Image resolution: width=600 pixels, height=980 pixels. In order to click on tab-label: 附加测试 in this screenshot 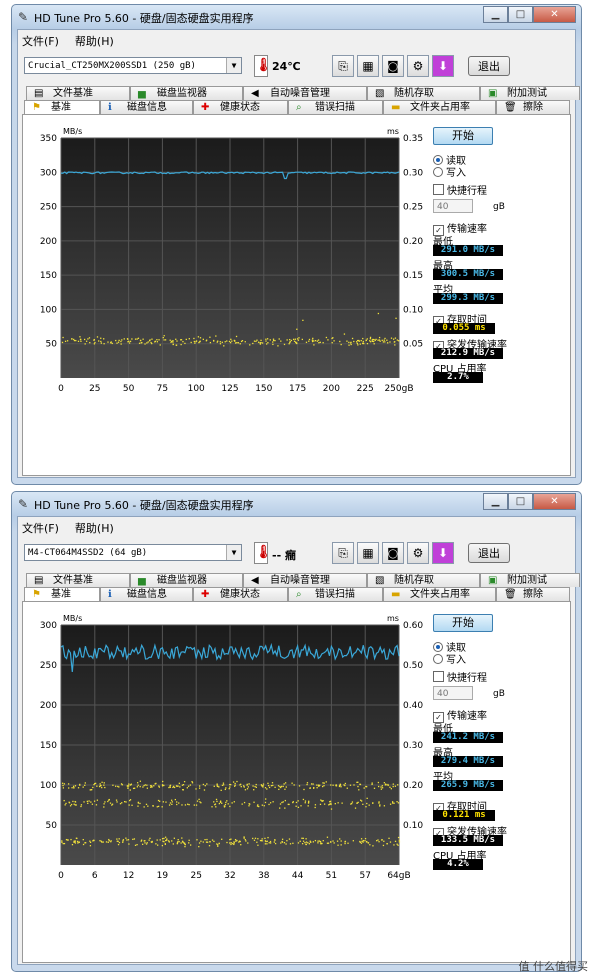, I will do `click(527, 580)`.